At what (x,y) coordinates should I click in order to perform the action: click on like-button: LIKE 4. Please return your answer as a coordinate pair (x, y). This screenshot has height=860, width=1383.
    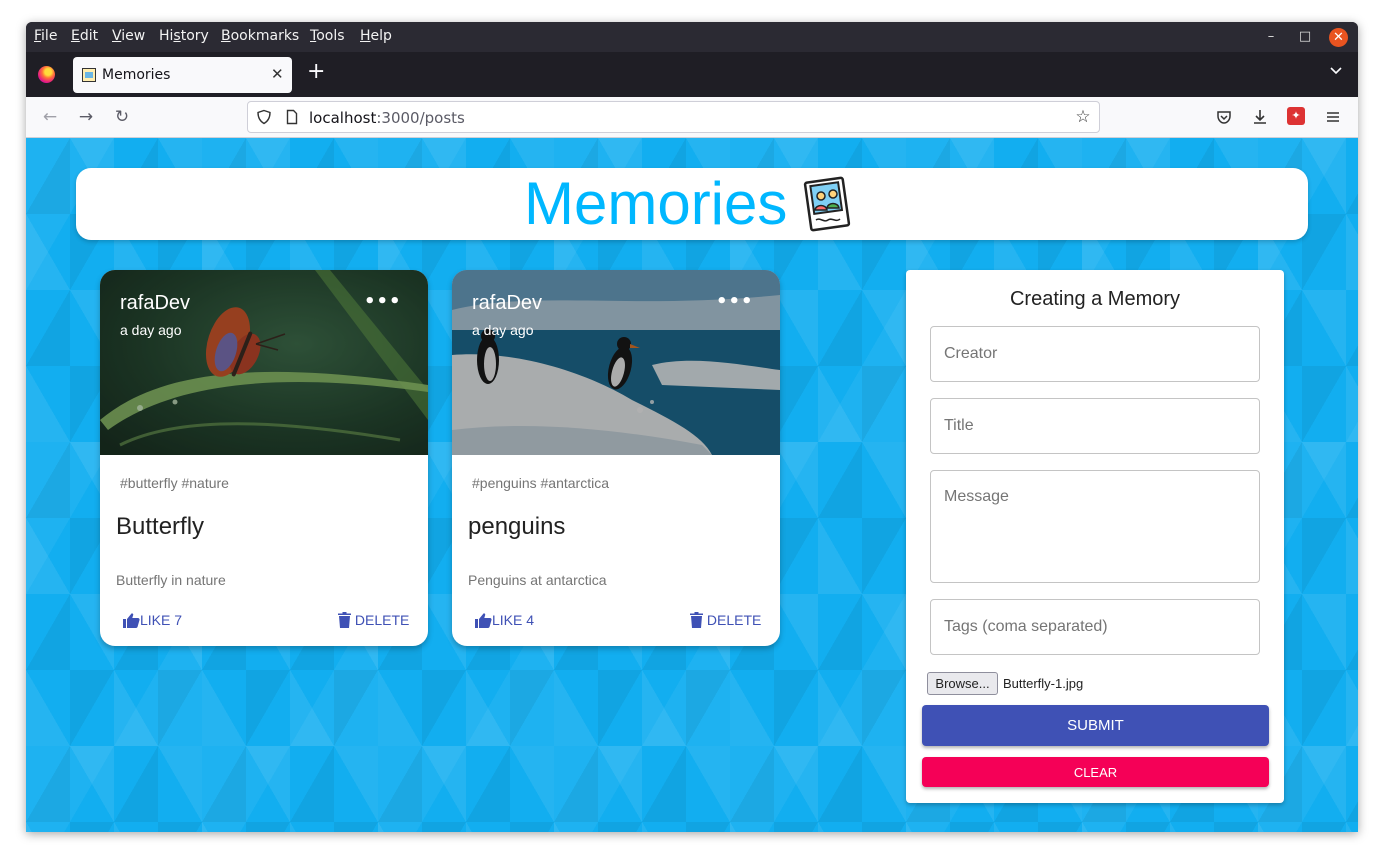
    Looking at the image, I should click on (504, 622).